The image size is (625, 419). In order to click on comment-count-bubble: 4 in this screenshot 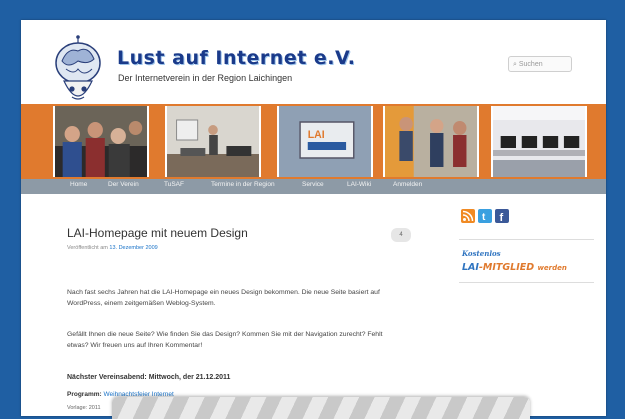, I will do `click(401, 235)`.